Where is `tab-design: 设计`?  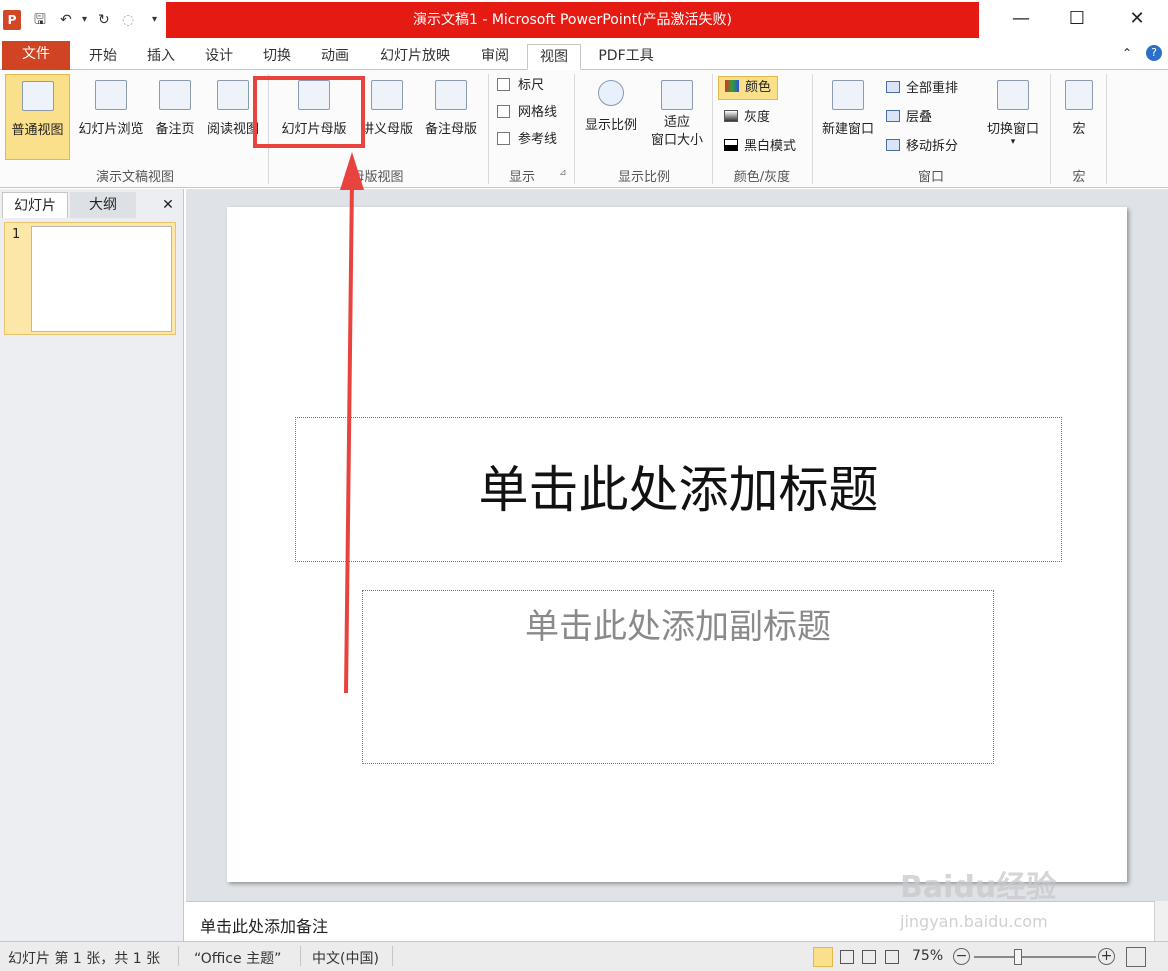 tab-design: 设计 is located at coordinates (219, 57).